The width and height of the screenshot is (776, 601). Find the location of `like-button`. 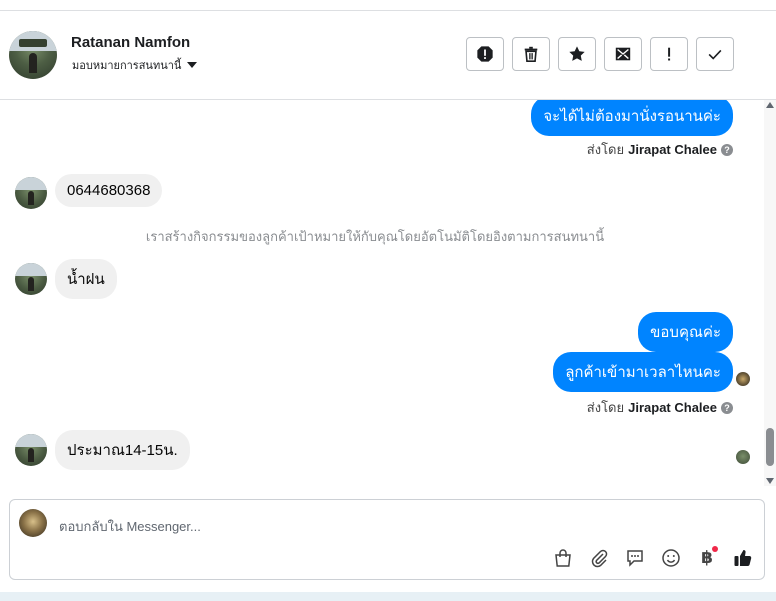

like-button is located at coordinates (743, 558).